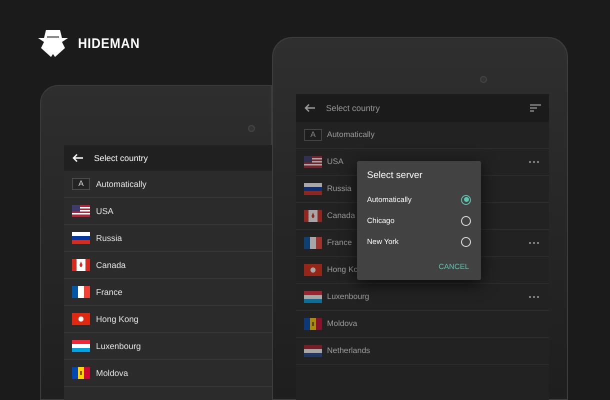 Image resolution: width=610 pixels, height=400 pixels. I want to click on dialog-title: Select server, so click(395, 176).